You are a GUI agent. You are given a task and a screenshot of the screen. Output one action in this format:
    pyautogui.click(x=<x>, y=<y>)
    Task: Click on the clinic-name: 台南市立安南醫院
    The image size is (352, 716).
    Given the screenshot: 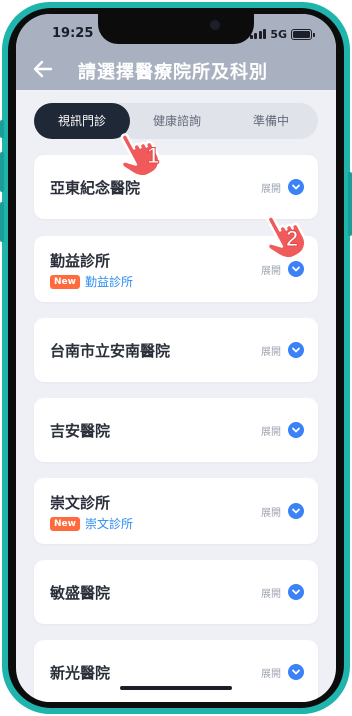 What is the action you would take?
    pyautogui.click(x=110, y=351)
    